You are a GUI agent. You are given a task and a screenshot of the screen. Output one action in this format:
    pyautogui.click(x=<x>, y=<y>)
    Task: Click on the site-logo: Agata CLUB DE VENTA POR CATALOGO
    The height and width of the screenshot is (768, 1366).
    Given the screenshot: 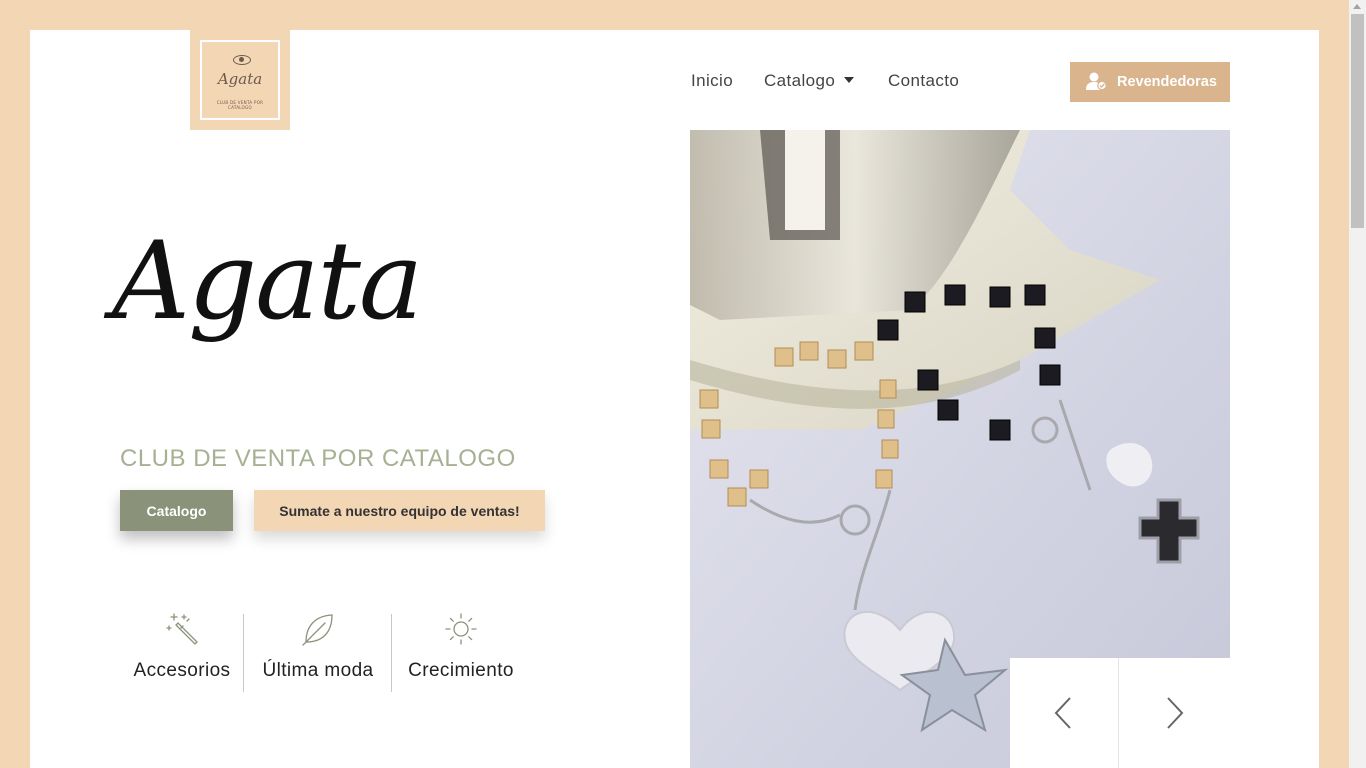 What is the action you would take?
    pyautogui.click(x=240, y=80)
    